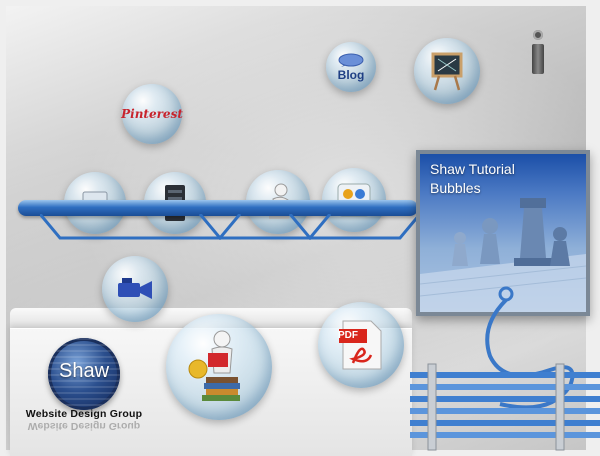 The image size is (600, 456). I want to click on camcorder-bubble, so click(135, 289).